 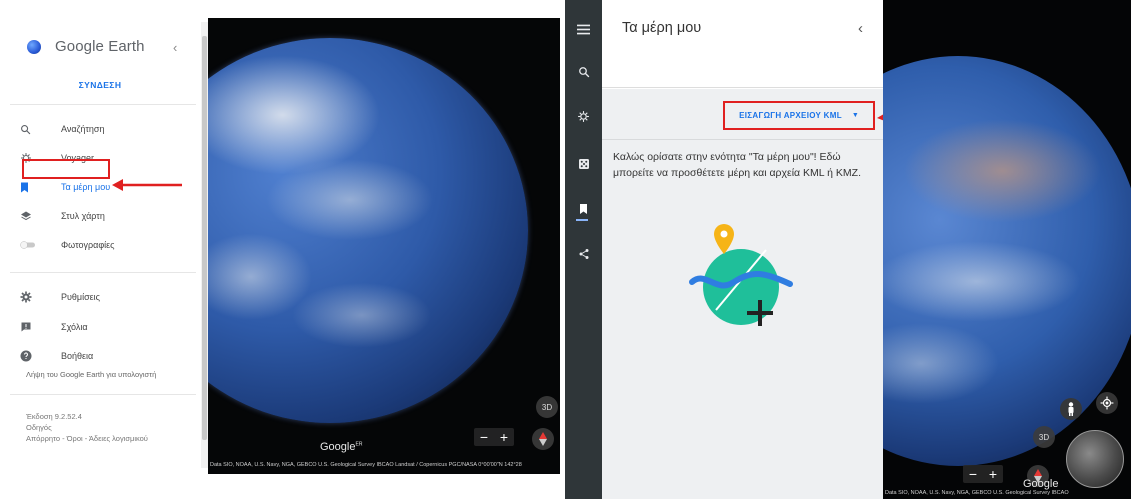 What do you see at coordinates (204, 238) in the screenshot?
I see `sidebar-scrollbar-thumb` at bounding box center [204, 238].